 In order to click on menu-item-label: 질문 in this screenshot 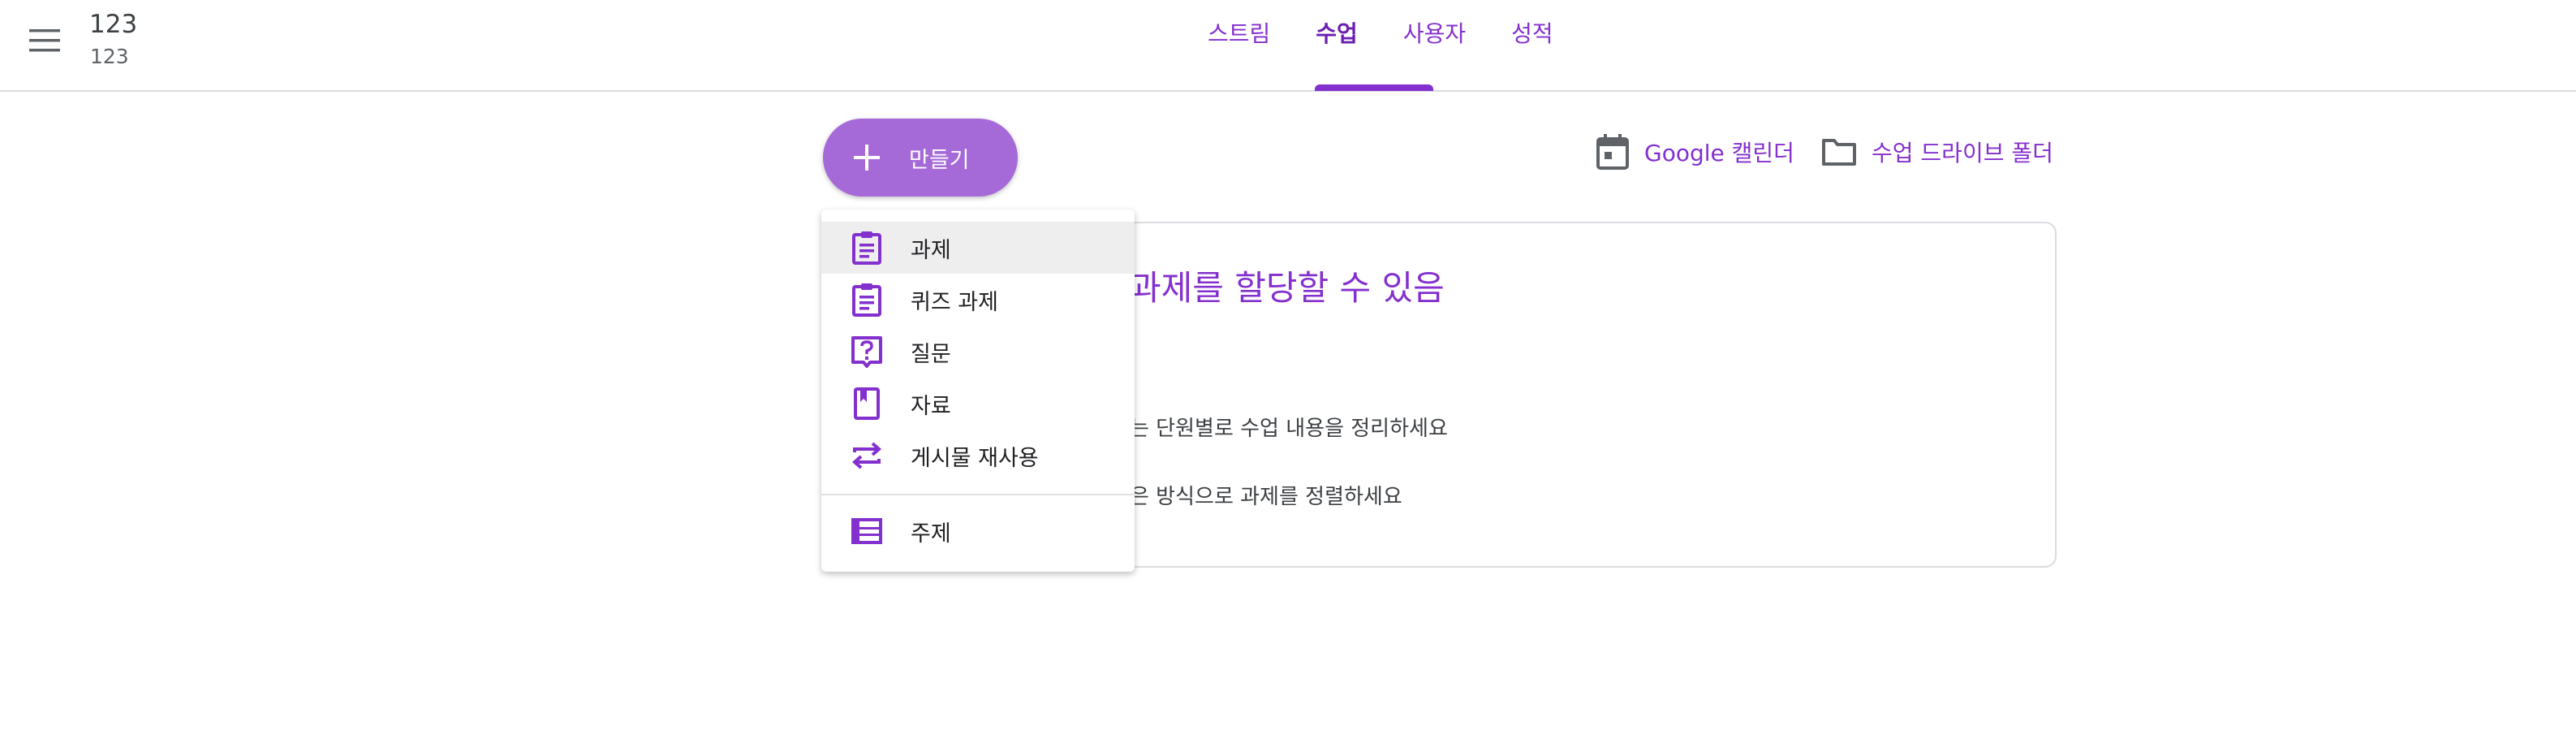, I will do `click(931, 354)`.